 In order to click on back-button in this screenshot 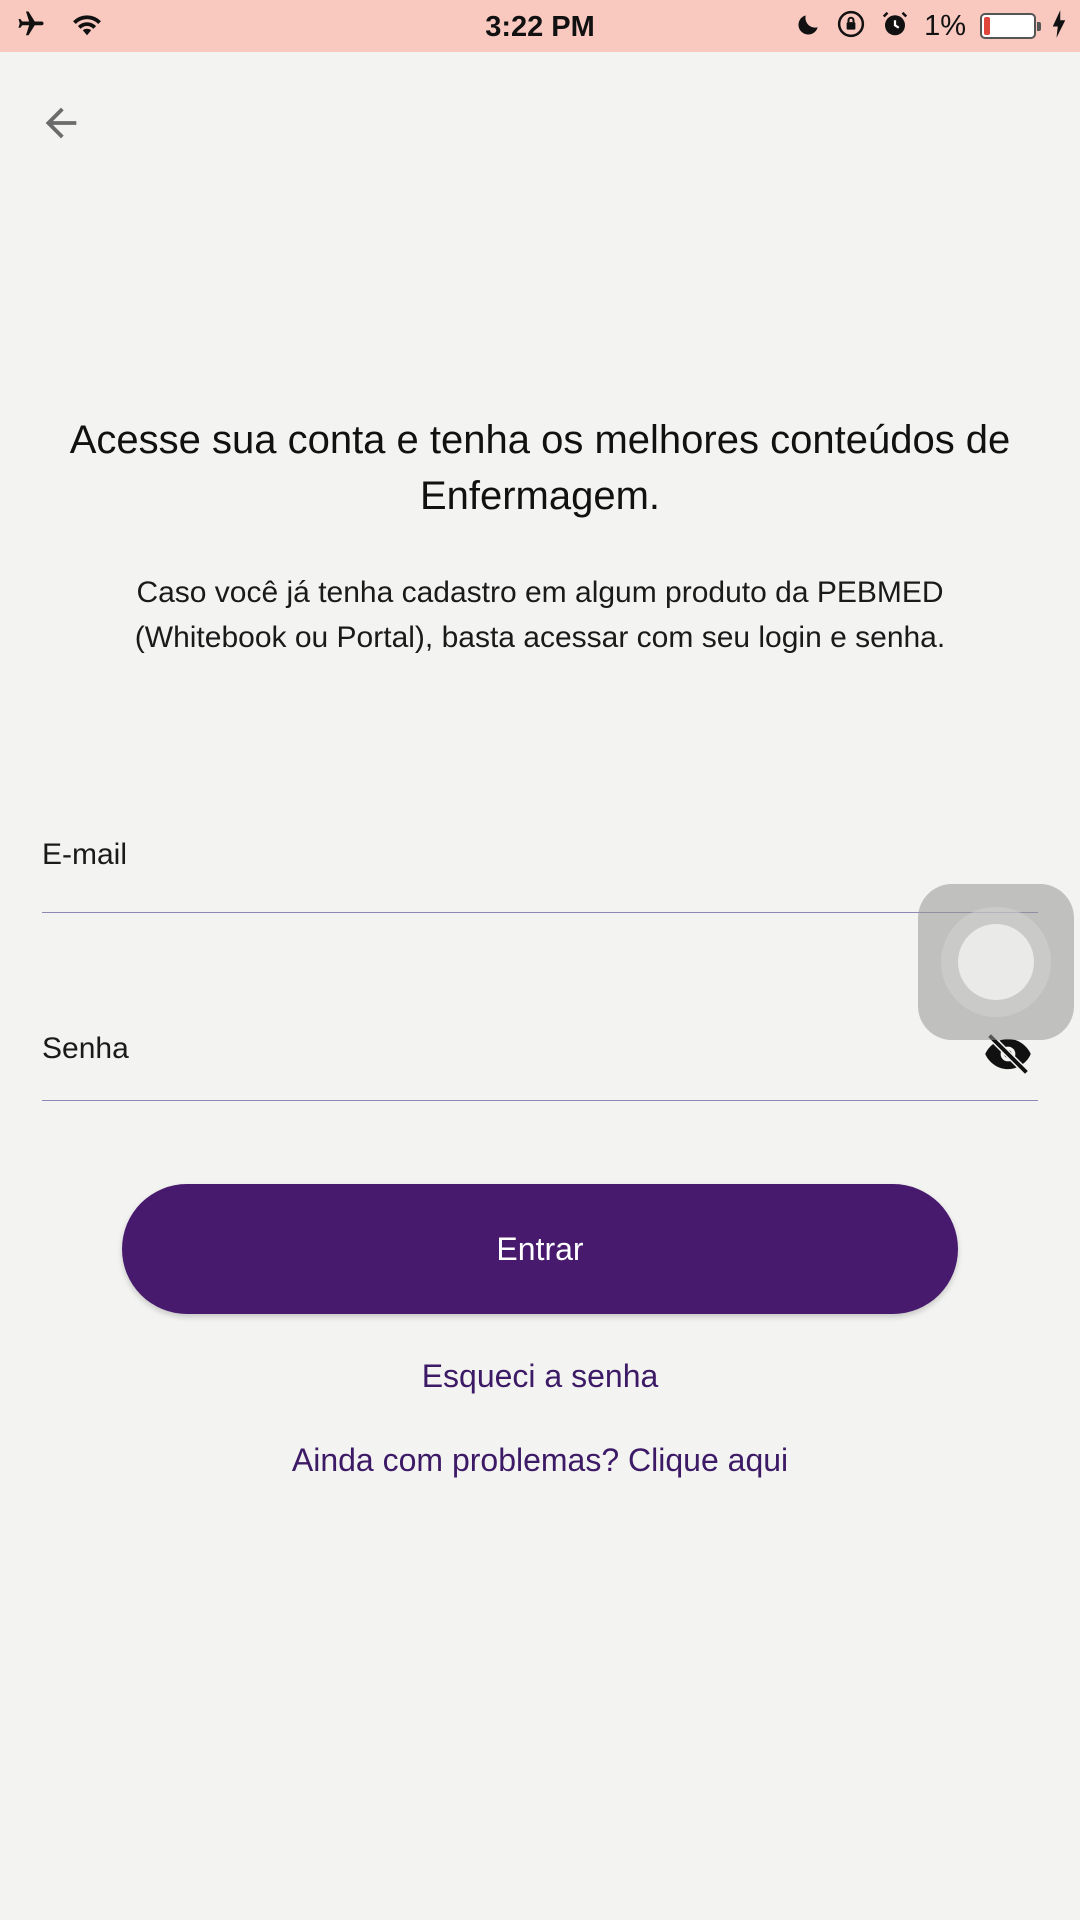, I will do `click(61, 125)`.